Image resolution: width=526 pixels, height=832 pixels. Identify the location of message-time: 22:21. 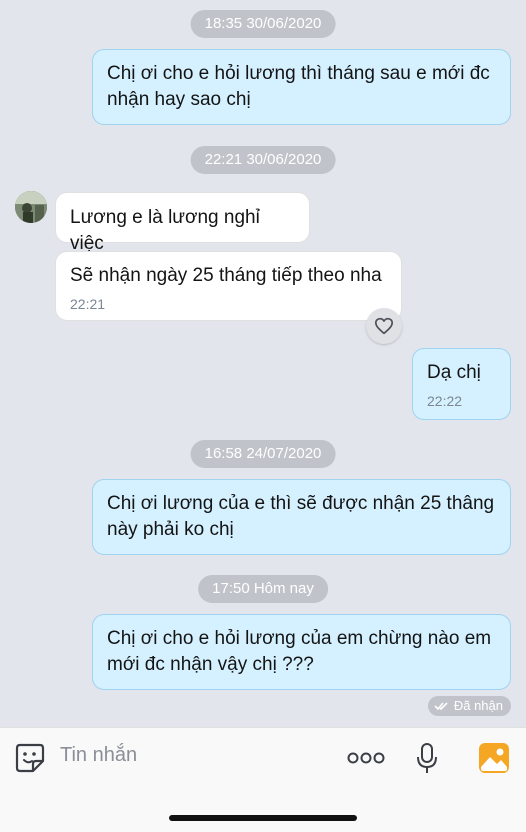
(88, 304).